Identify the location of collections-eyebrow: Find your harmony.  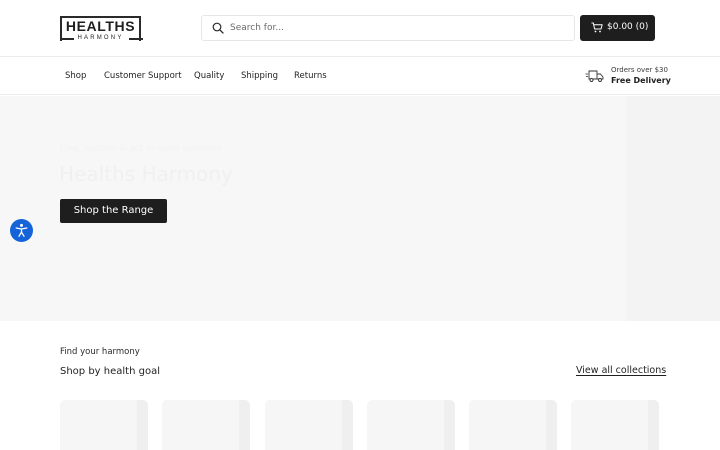
(100, 352).